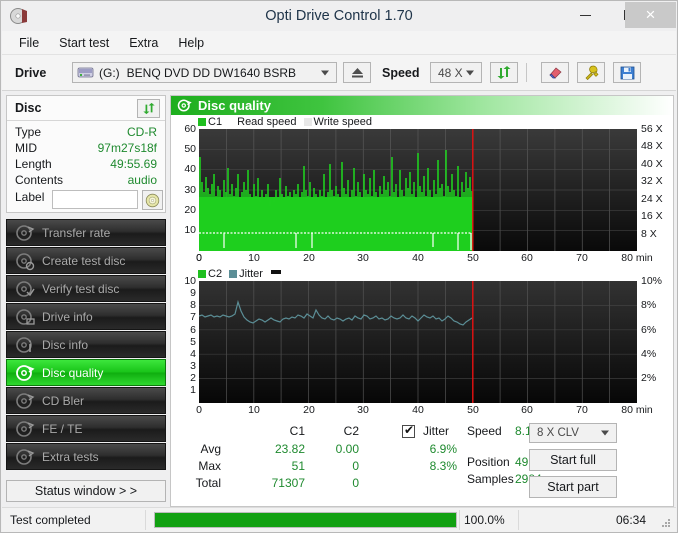  I want to click on drive-letter: (G:), so click(109, 72).